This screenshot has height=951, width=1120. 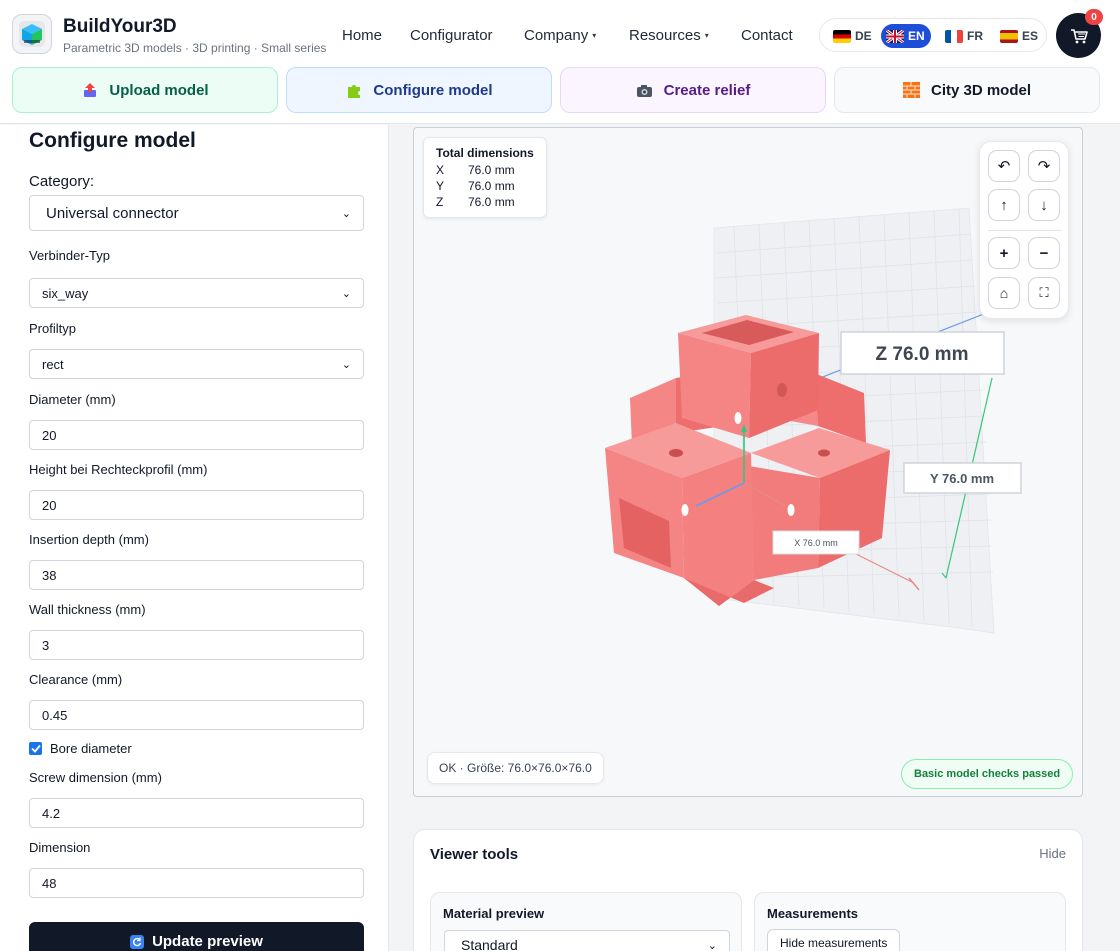 I want to click on tab-configure-model: Configure model, so click(x=419, y=90).